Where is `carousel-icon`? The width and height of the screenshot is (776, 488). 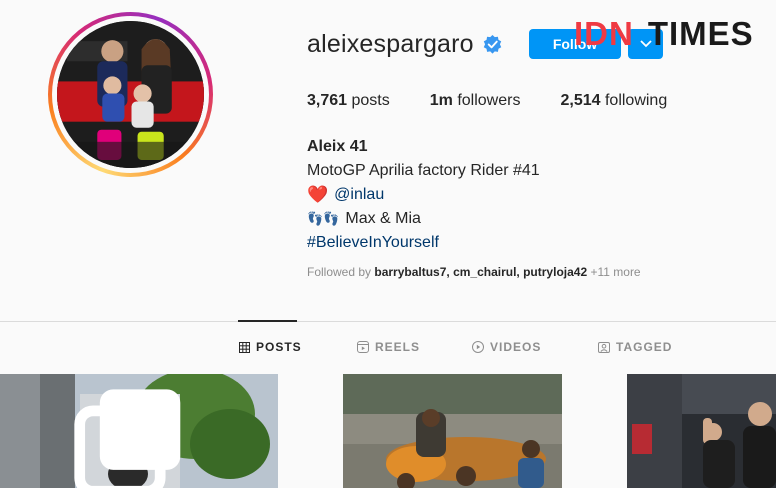
carousel-icon is located at coordinates (127, 438).